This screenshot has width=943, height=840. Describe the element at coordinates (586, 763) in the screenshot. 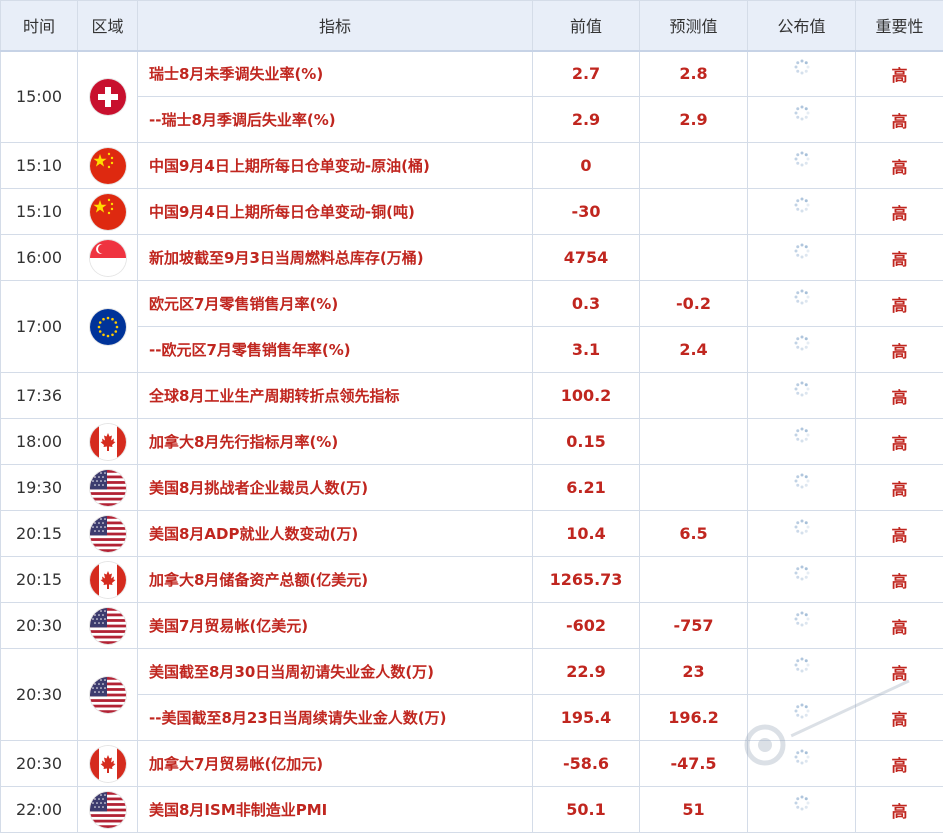

I see `row-previous: -58.6` at that location.